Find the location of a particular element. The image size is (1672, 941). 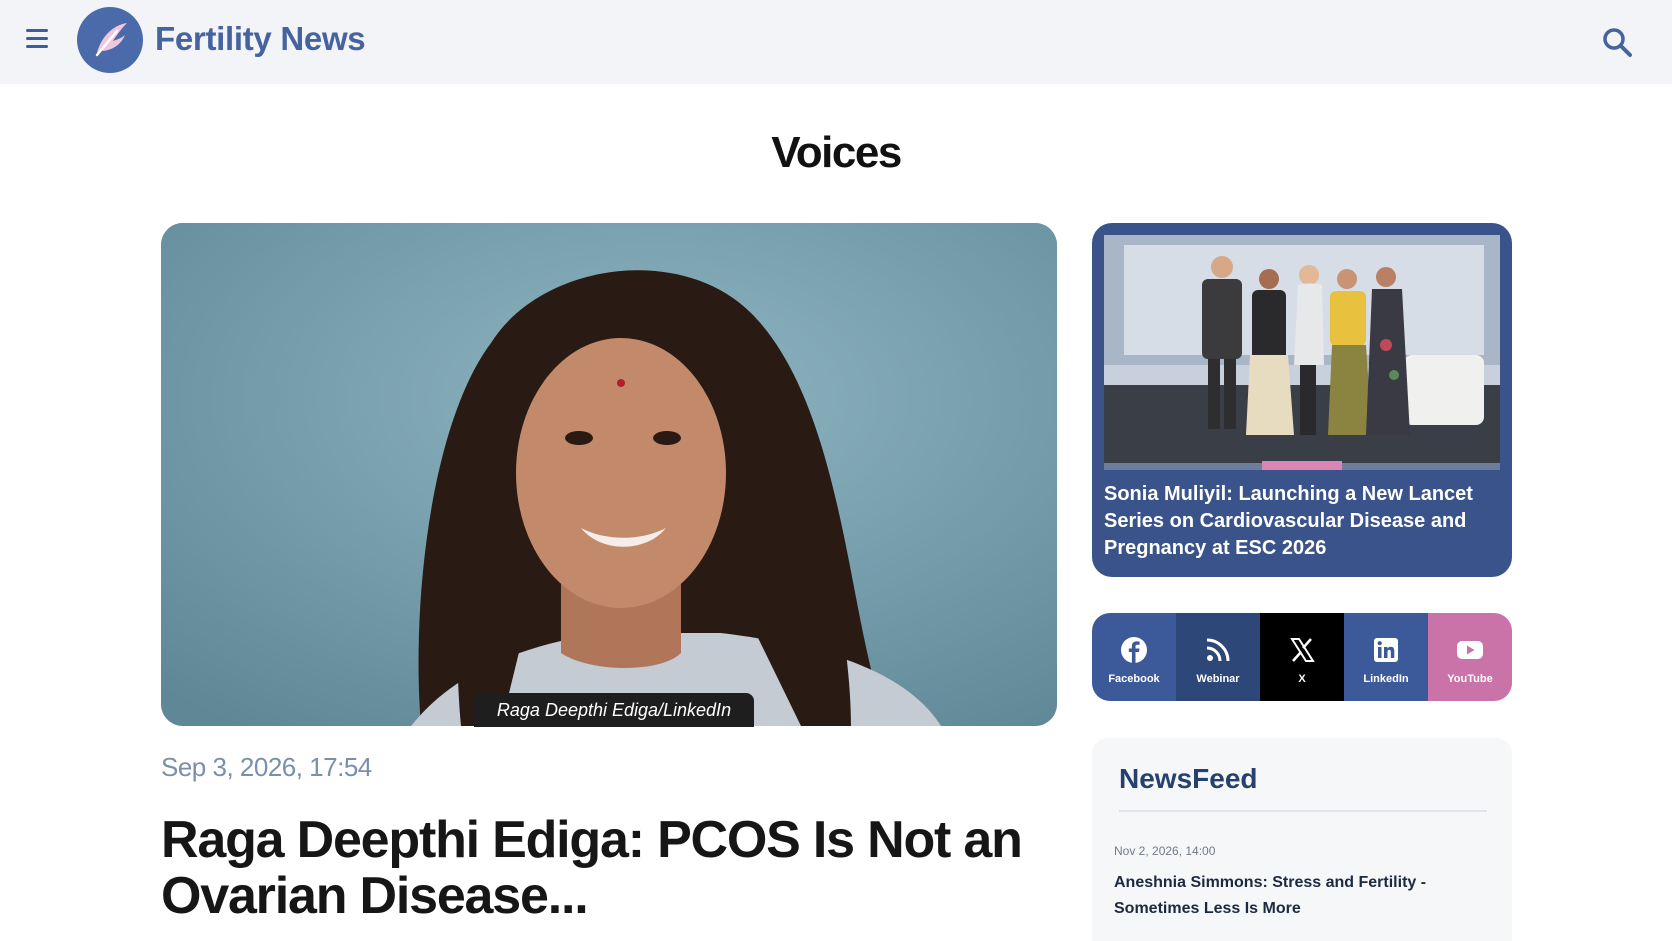

x-link: X is located at coordinates (1302, 657).